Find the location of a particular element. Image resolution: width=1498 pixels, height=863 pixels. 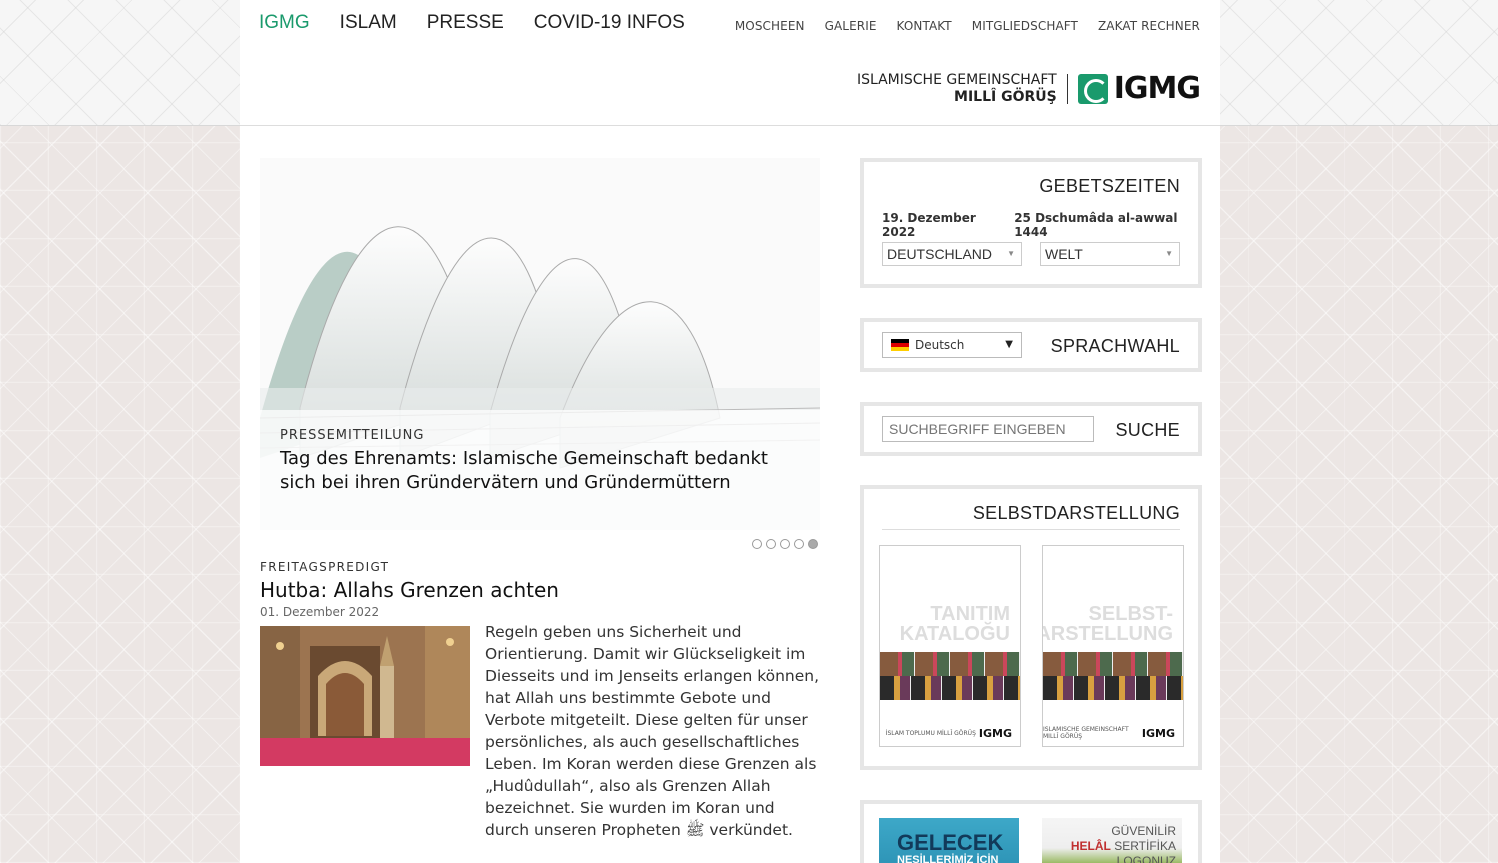

brand-text: ISLAMISCHE GEMEINSCHAFT MILLÎ GÖRÜŞ is located at coordinates (957, 89).